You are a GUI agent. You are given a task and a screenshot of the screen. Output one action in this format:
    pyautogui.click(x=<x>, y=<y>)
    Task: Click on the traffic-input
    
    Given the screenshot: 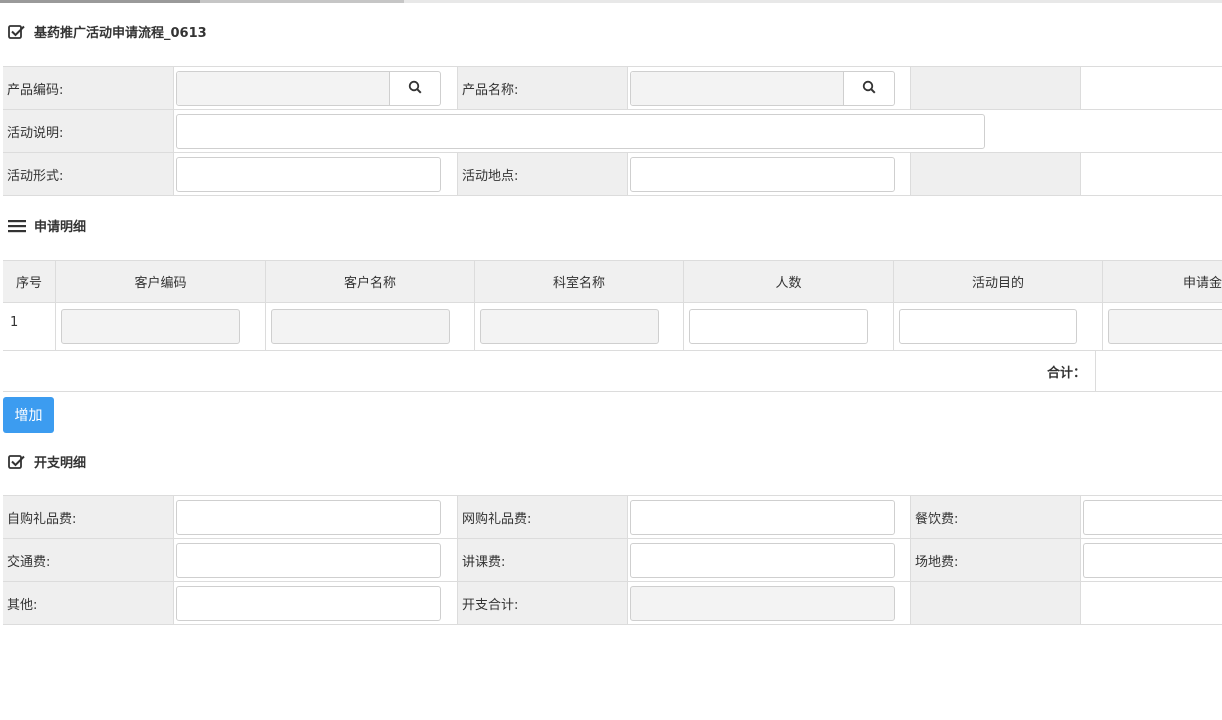 What is the action you would take?
    pyautogui.click(x=308, y=560)
    